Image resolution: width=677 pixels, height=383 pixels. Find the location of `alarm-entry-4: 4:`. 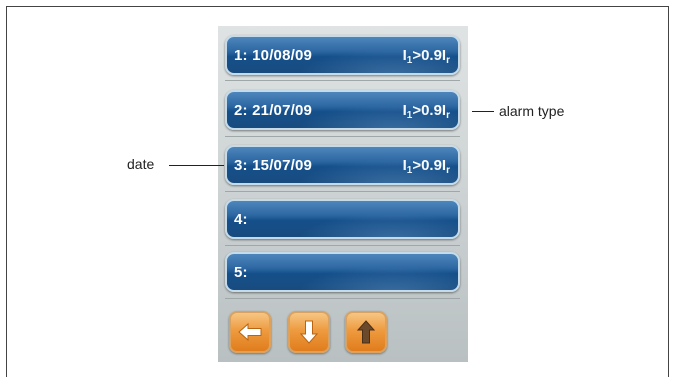

alarm-entry-4: 4: is located at coordinates (342, 219).